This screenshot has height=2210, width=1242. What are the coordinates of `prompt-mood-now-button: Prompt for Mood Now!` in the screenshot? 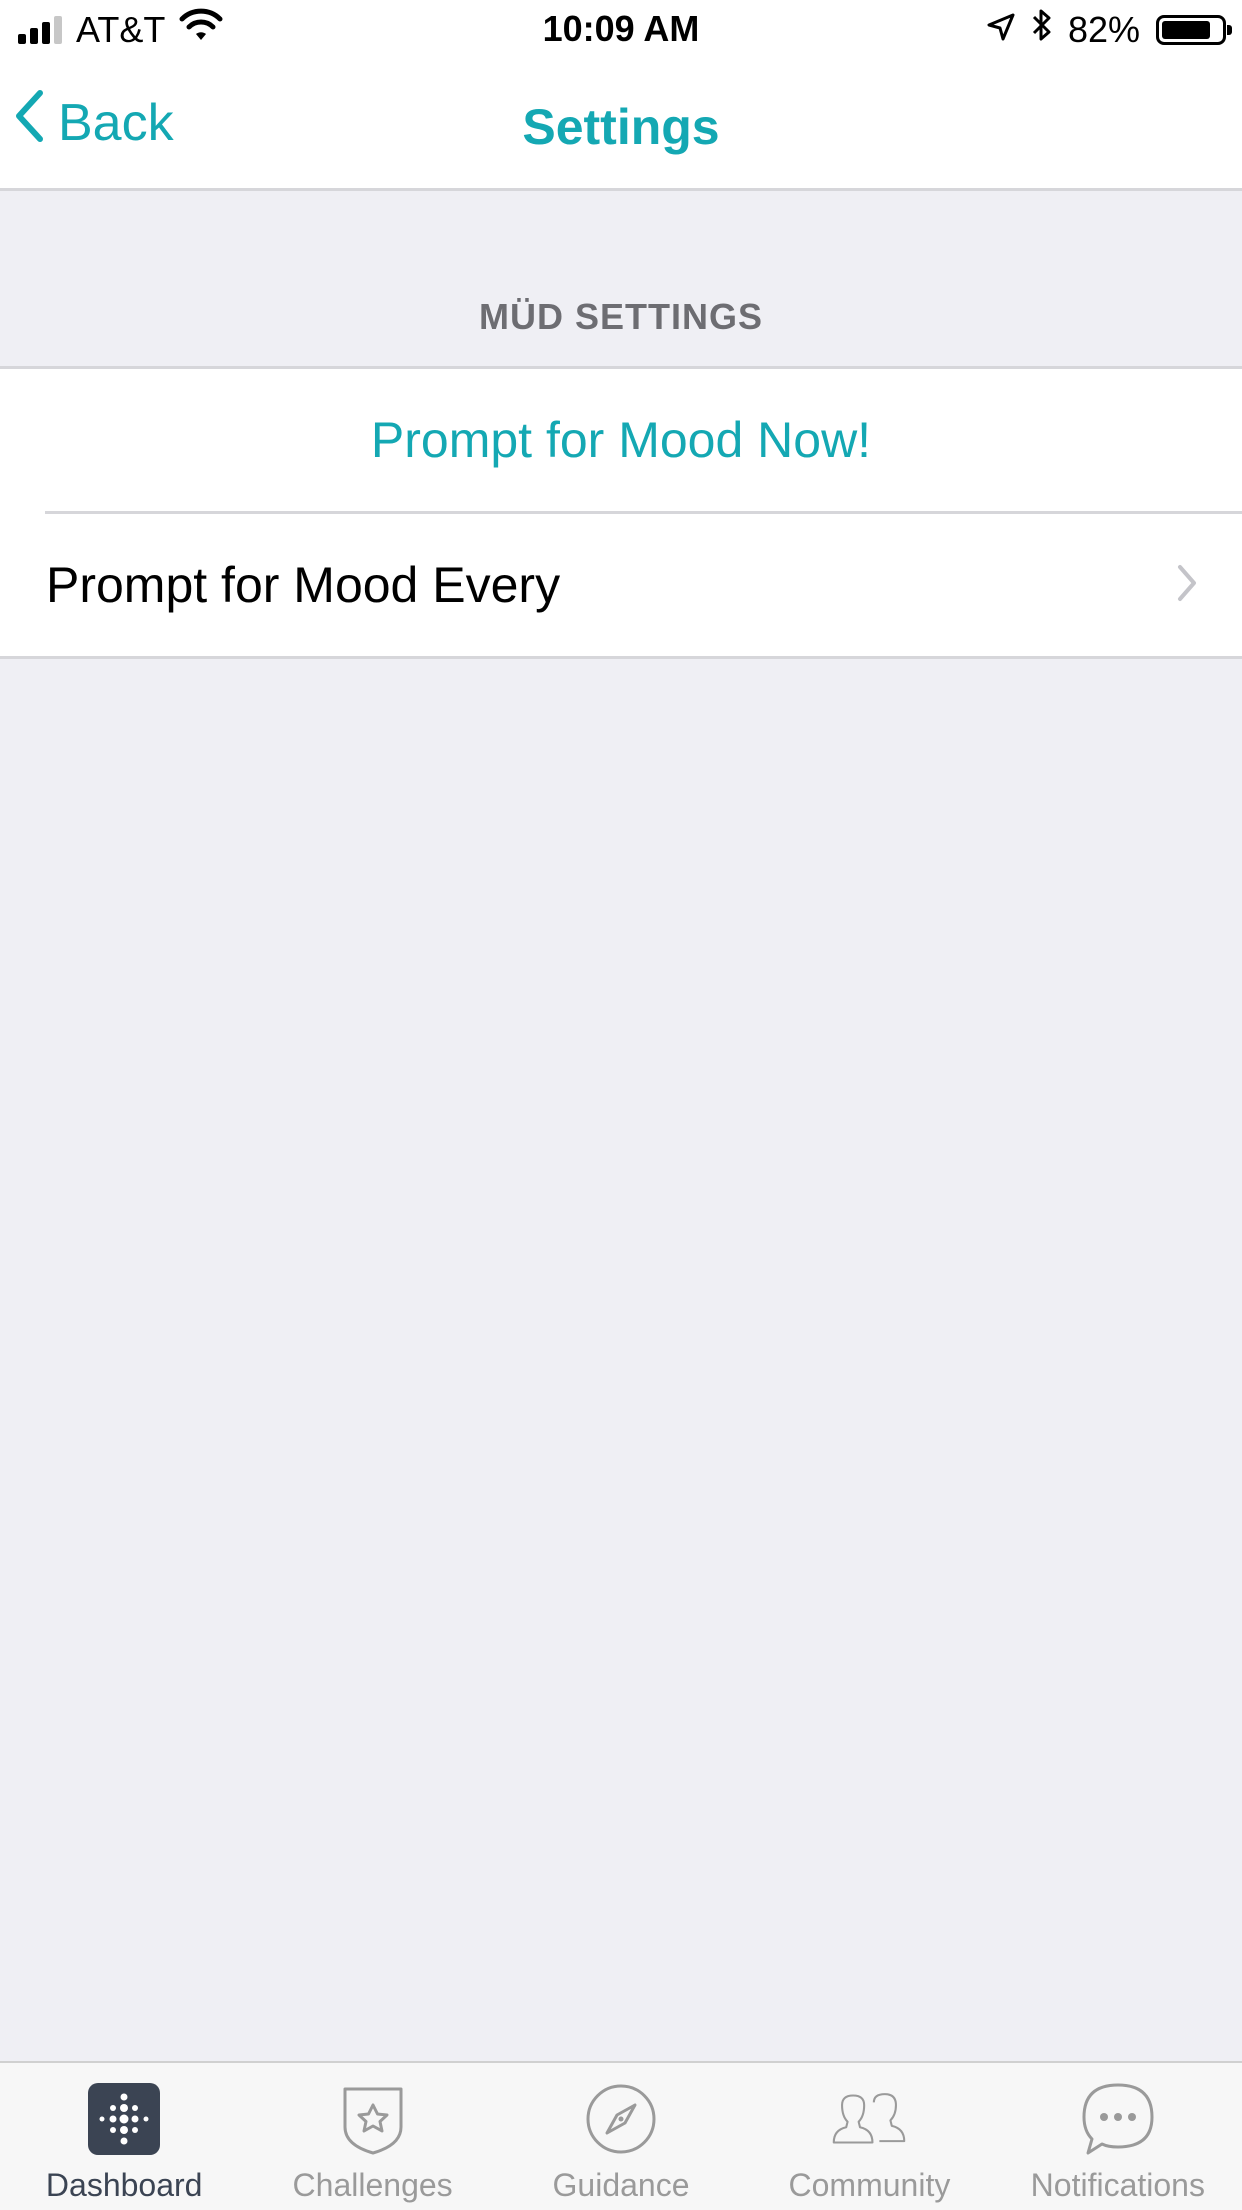 It's located at (621, 440).